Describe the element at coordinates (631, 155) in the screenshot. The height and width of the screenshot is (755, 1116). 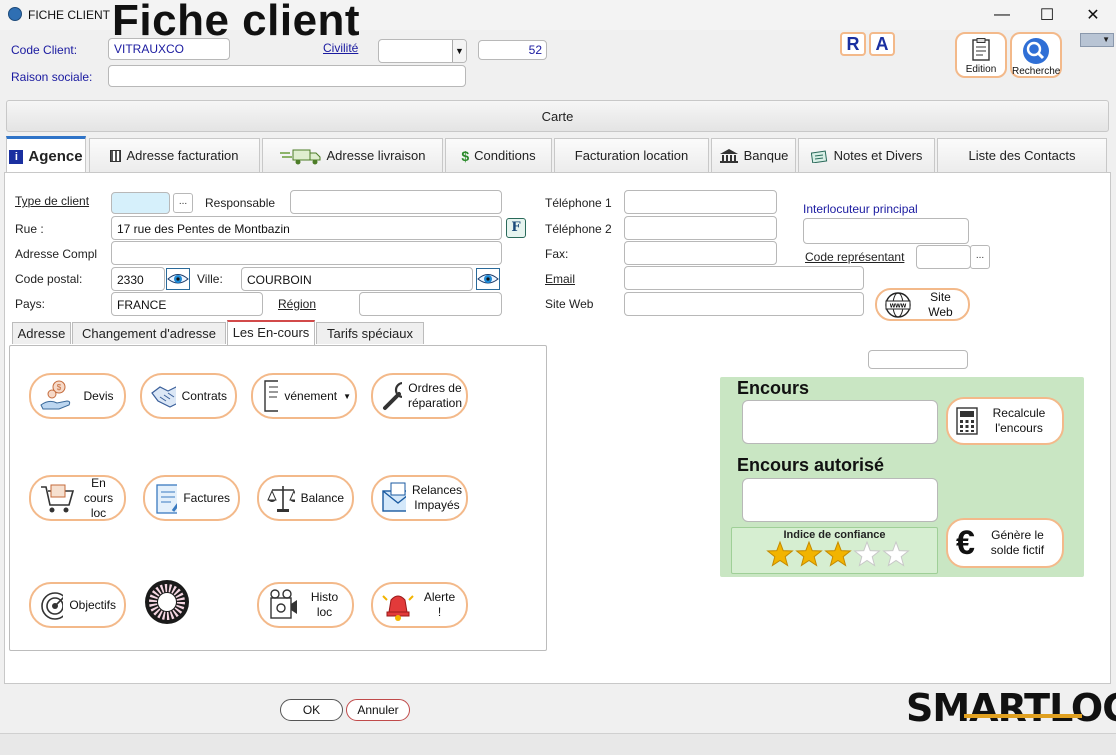
I see `tab-facturation-location: Facturation location` at that location.